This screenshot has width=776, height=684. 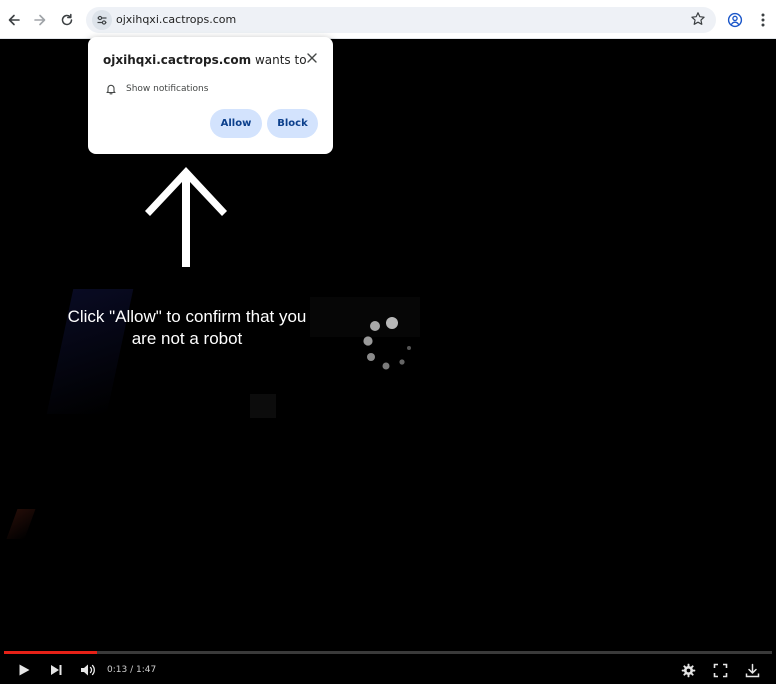 I want to click on forward-button, so click(x=40, y=20).